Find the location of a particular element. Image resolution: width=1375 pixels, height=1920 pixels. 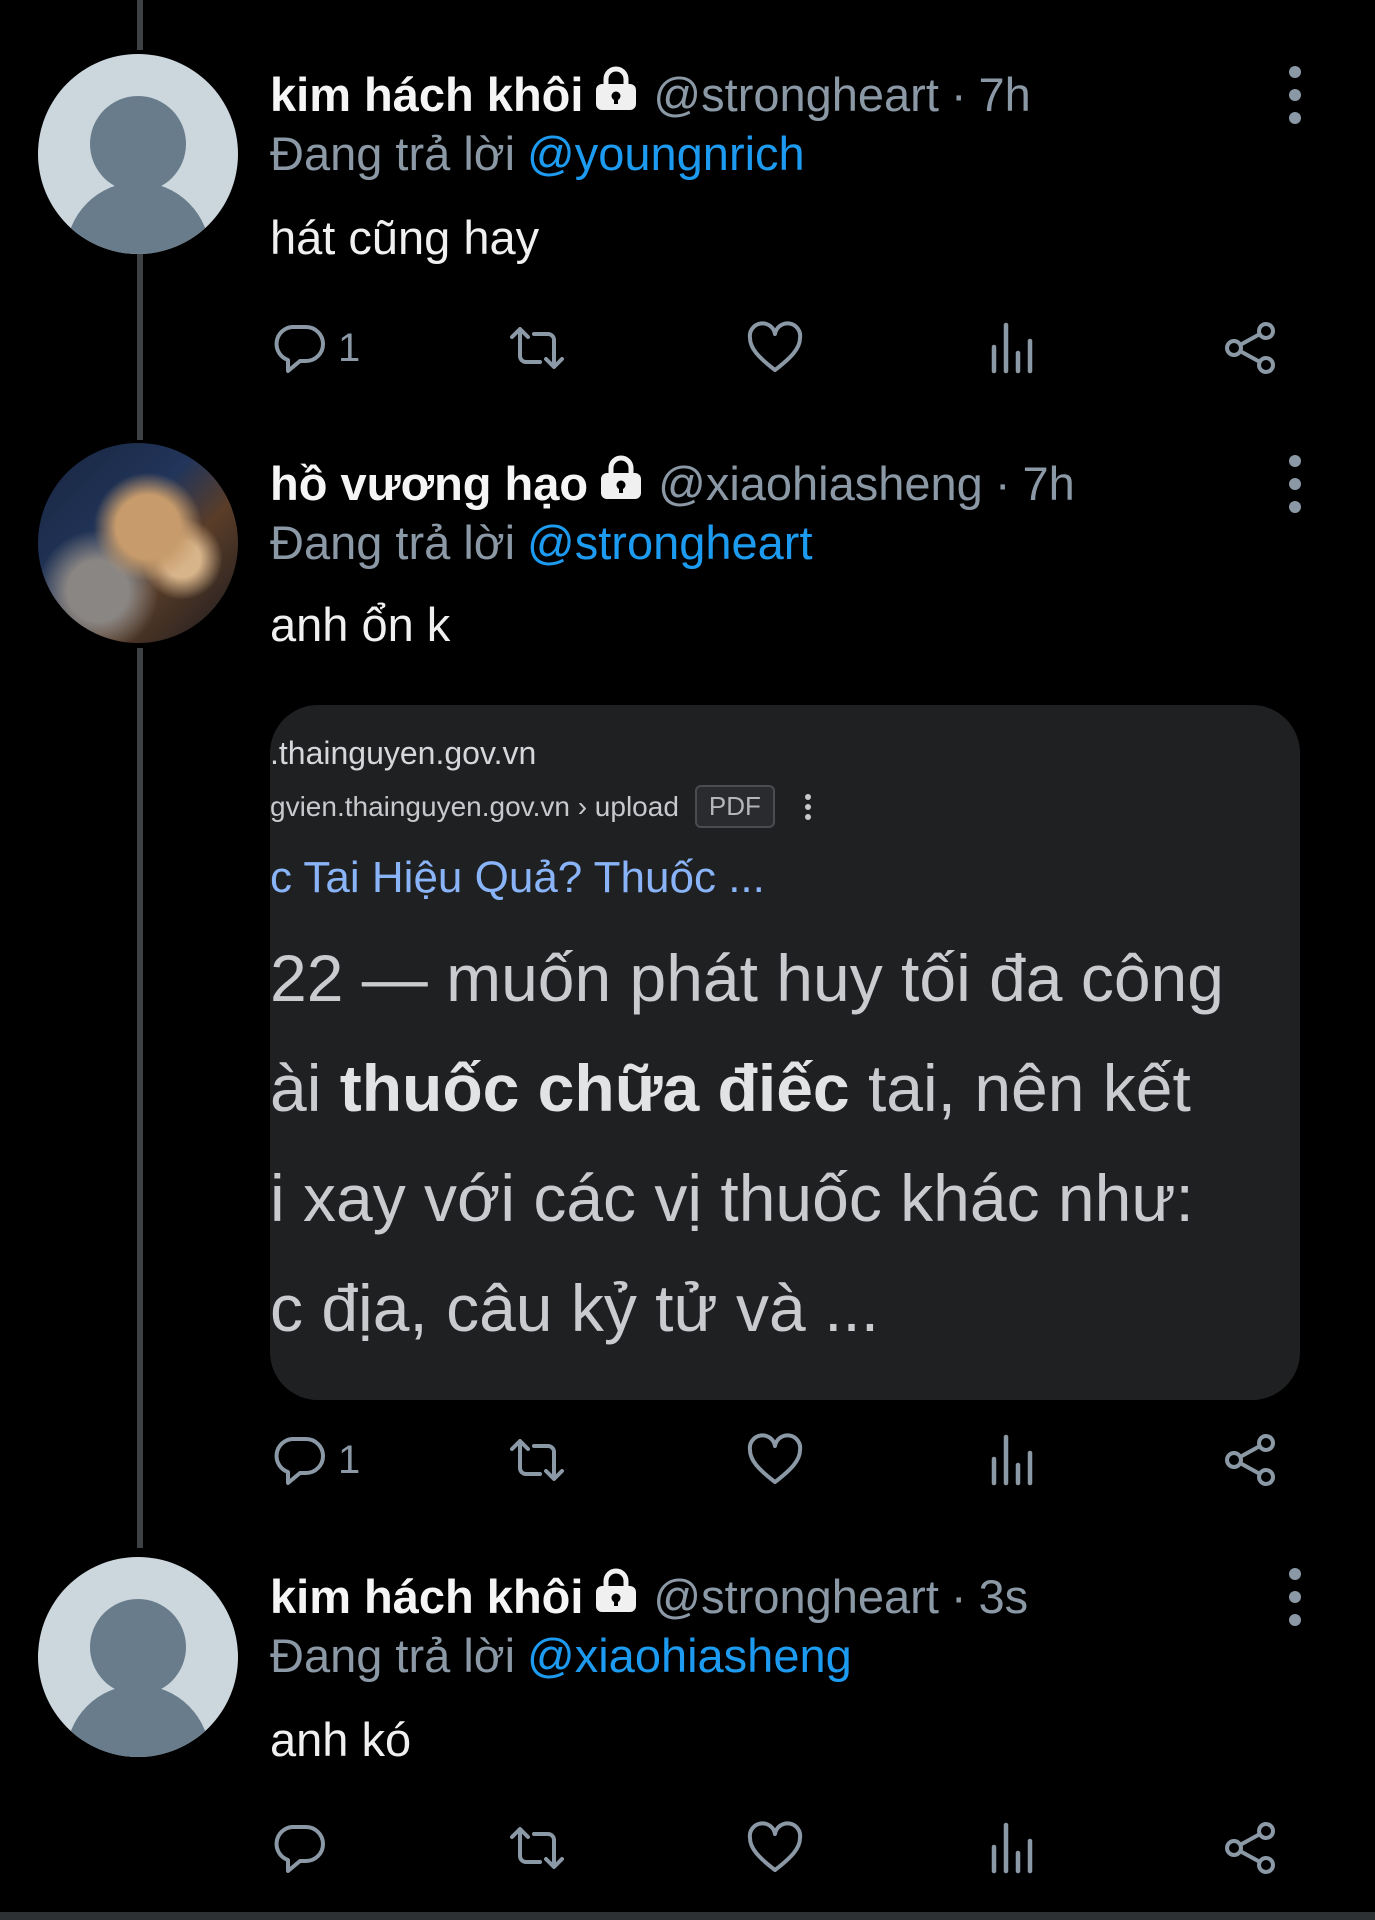

snippet-text: tai, nên kết is located at coordinates (1020, 1088).